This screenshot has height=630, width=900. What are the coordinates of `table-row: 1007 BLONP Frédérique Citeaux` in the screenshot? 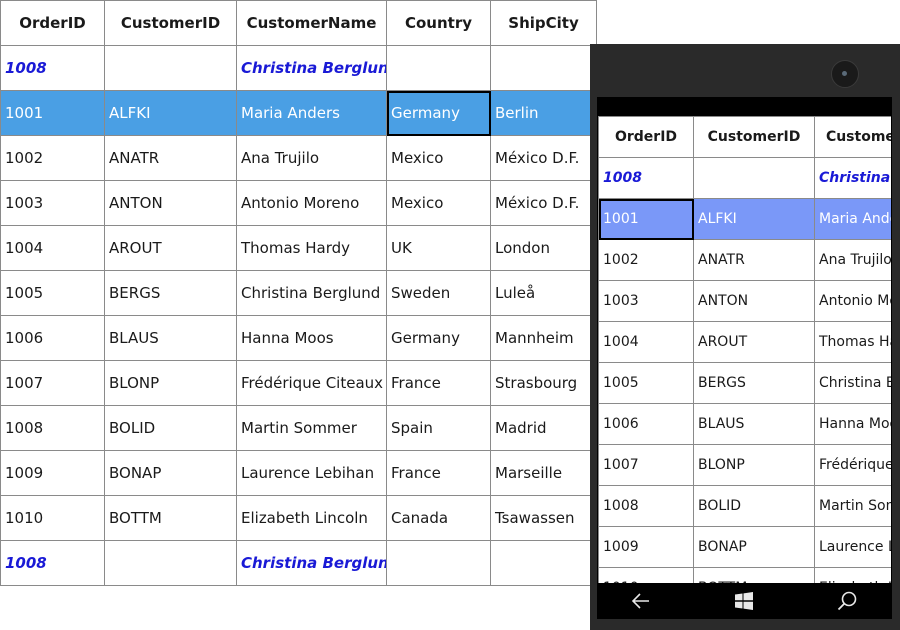 It's located at (744, 465).